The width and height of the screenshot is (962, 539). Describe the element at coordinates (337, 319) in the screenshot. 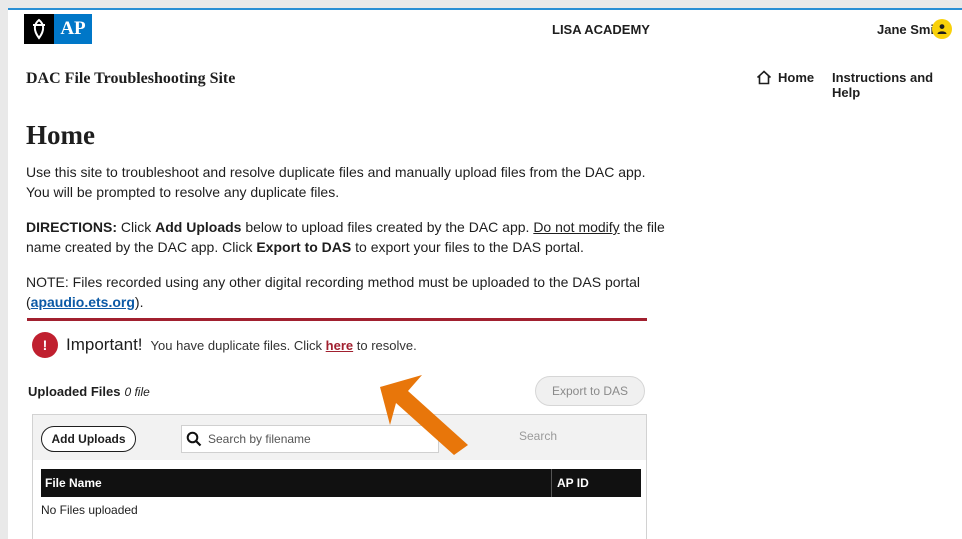

I see `section-divider` at that location.